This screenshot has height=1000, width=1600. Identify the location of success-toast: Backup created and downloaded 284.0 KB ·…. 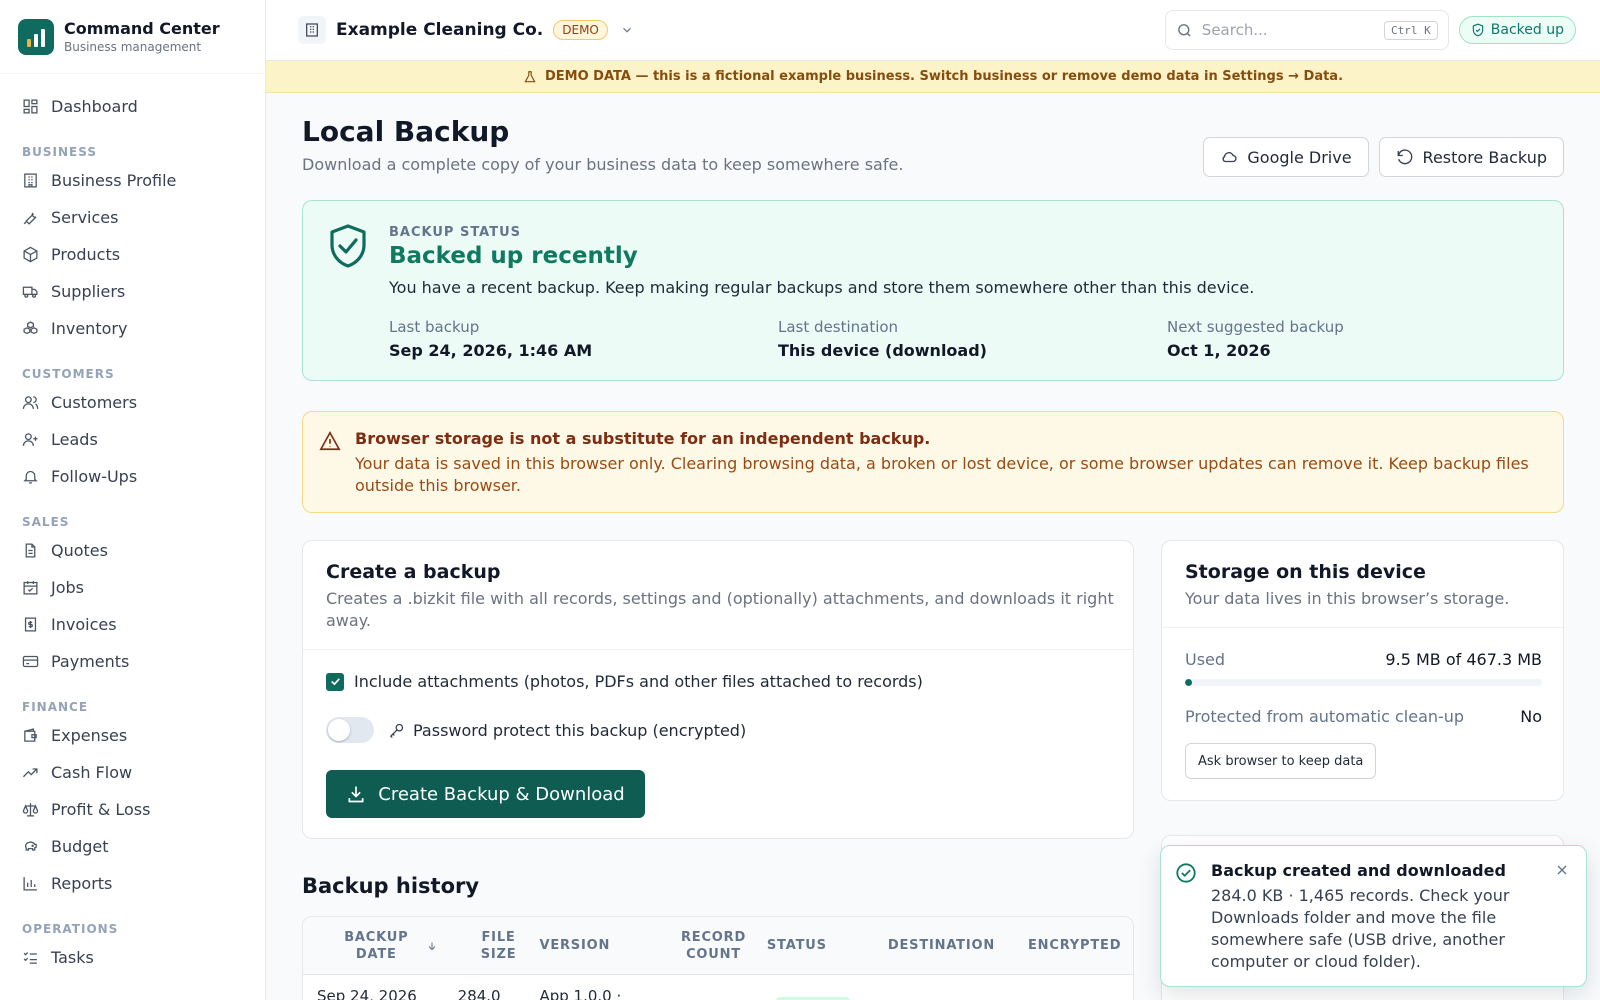
(1373, 916).